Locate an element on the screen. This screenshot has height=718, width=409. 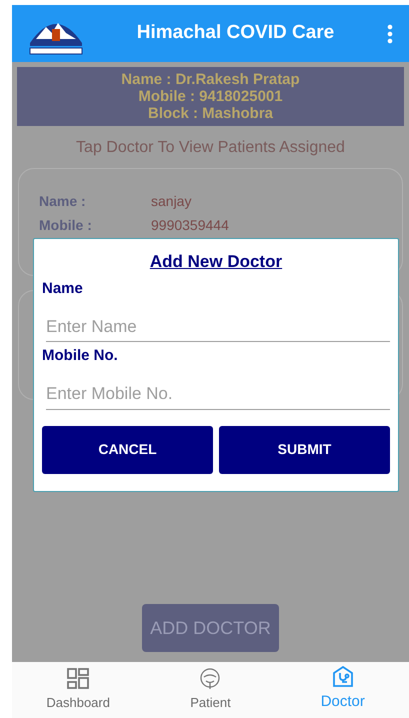
doctor-name: sanjay is located at coordinates (171, 201).